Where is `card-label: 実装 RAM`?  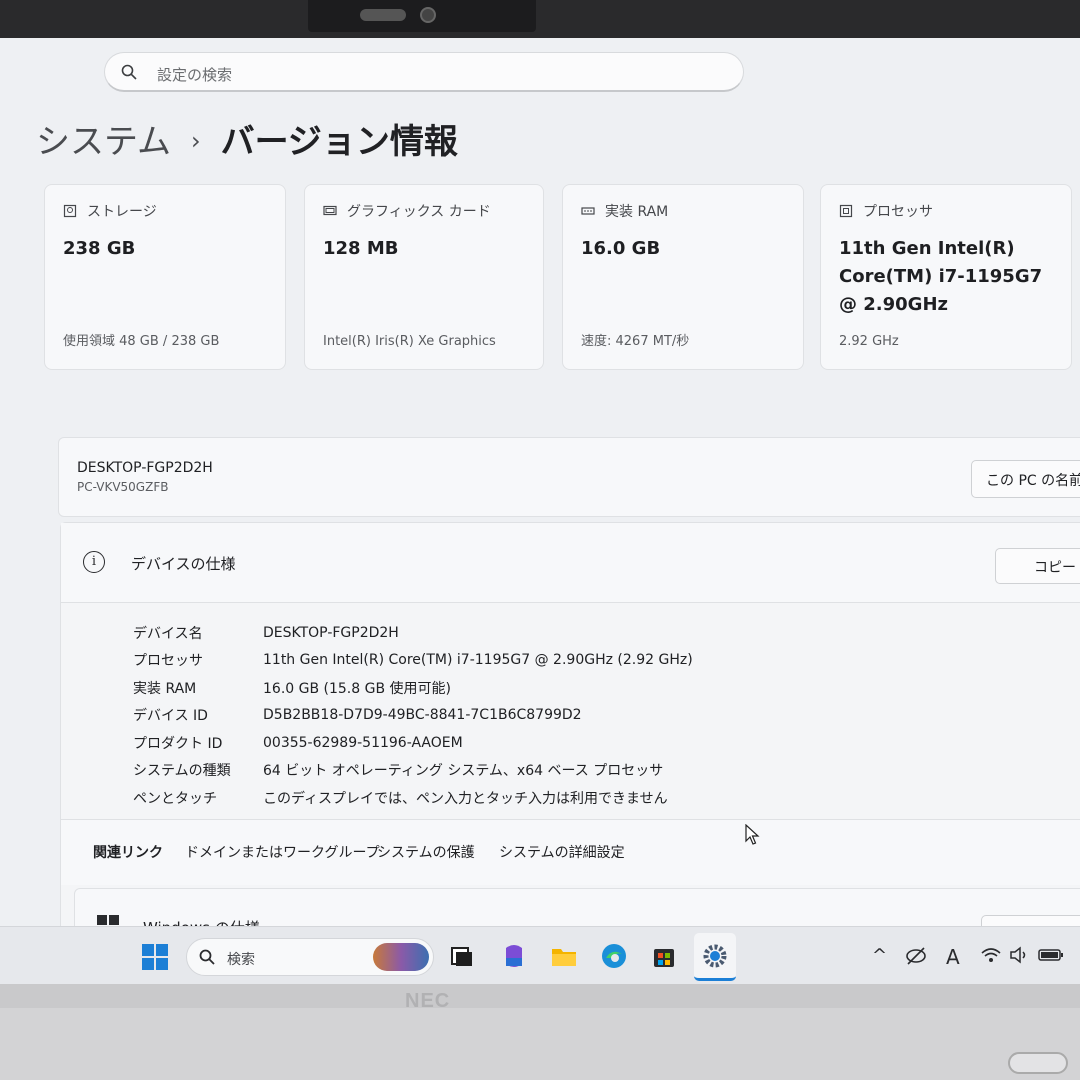
card-label: 実装 RAM is located at coordinates (637, 212).